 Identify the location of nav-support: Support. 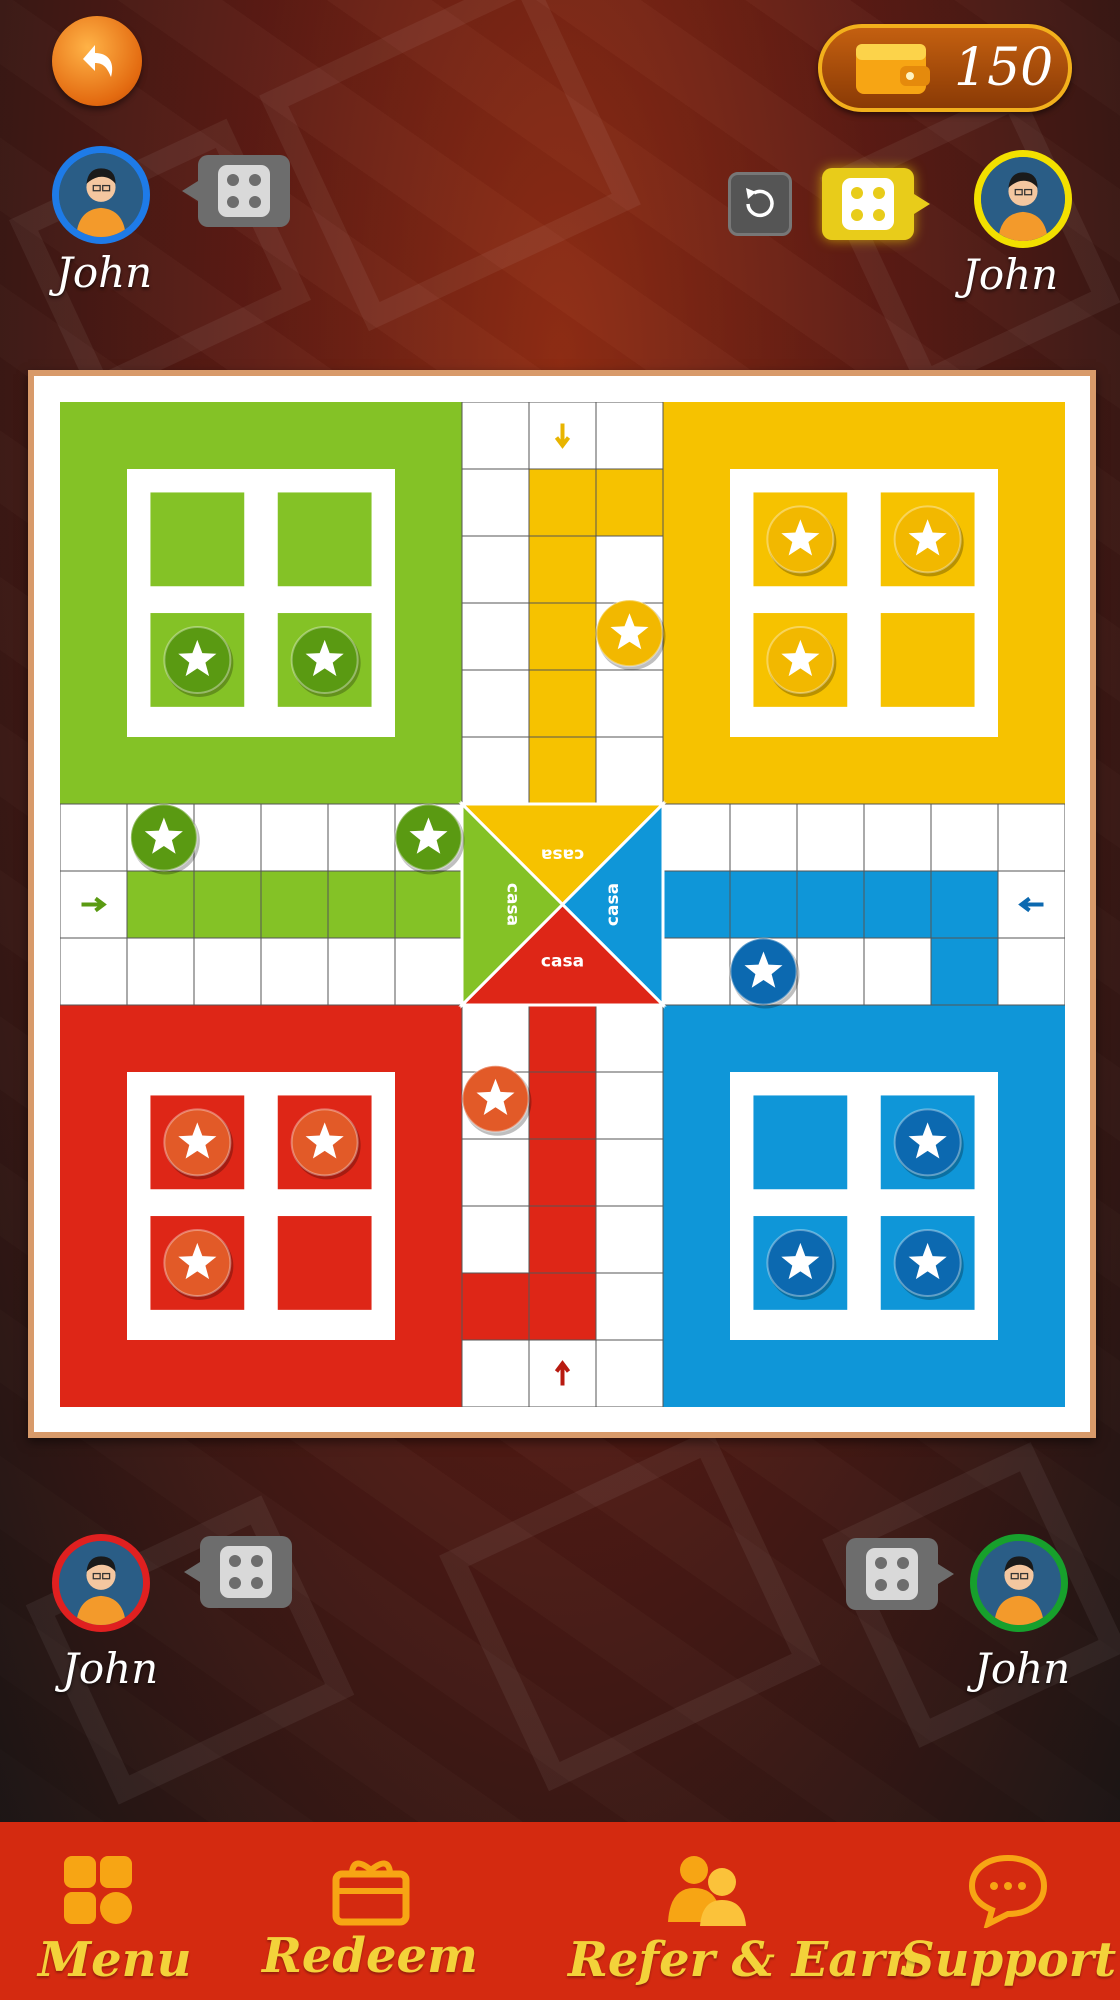
(1010, 1911).